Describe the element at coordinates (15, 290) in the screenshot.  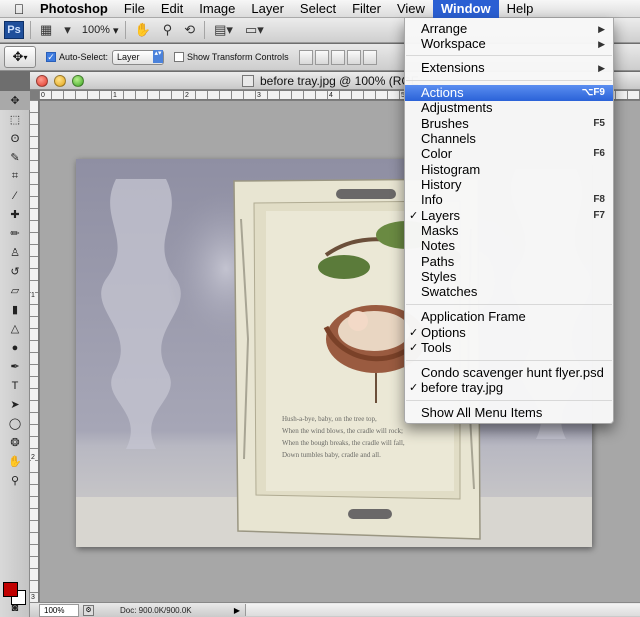
I see `eraser-tool-icon: ▱` at that location.